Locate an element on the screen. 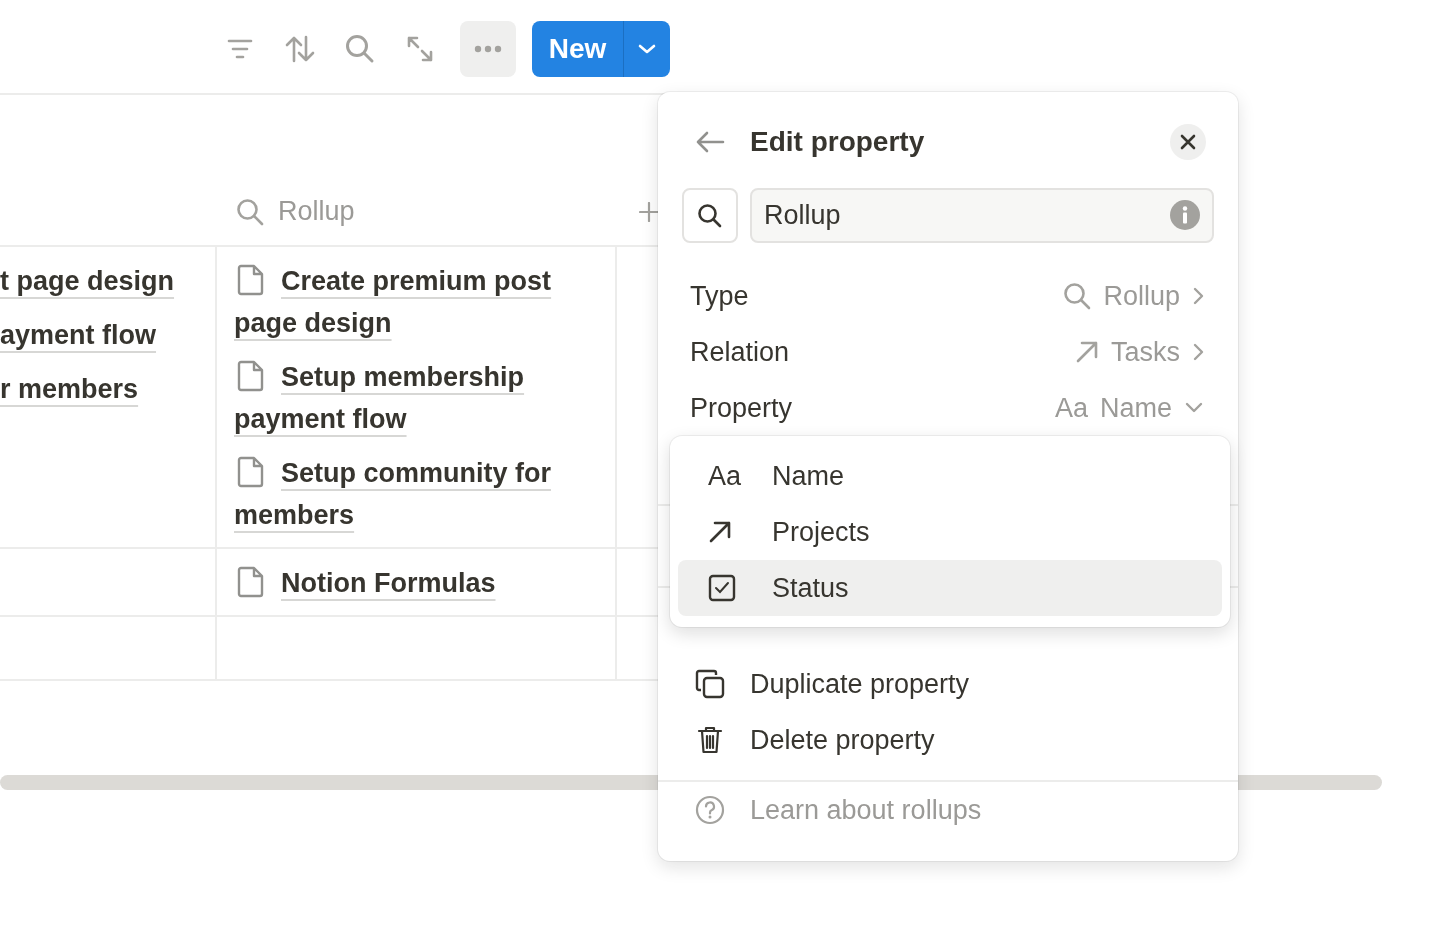 This screenshot has height=928, width=1452. property-setting-row: Type Rollup is located at coordinates (948, 296).